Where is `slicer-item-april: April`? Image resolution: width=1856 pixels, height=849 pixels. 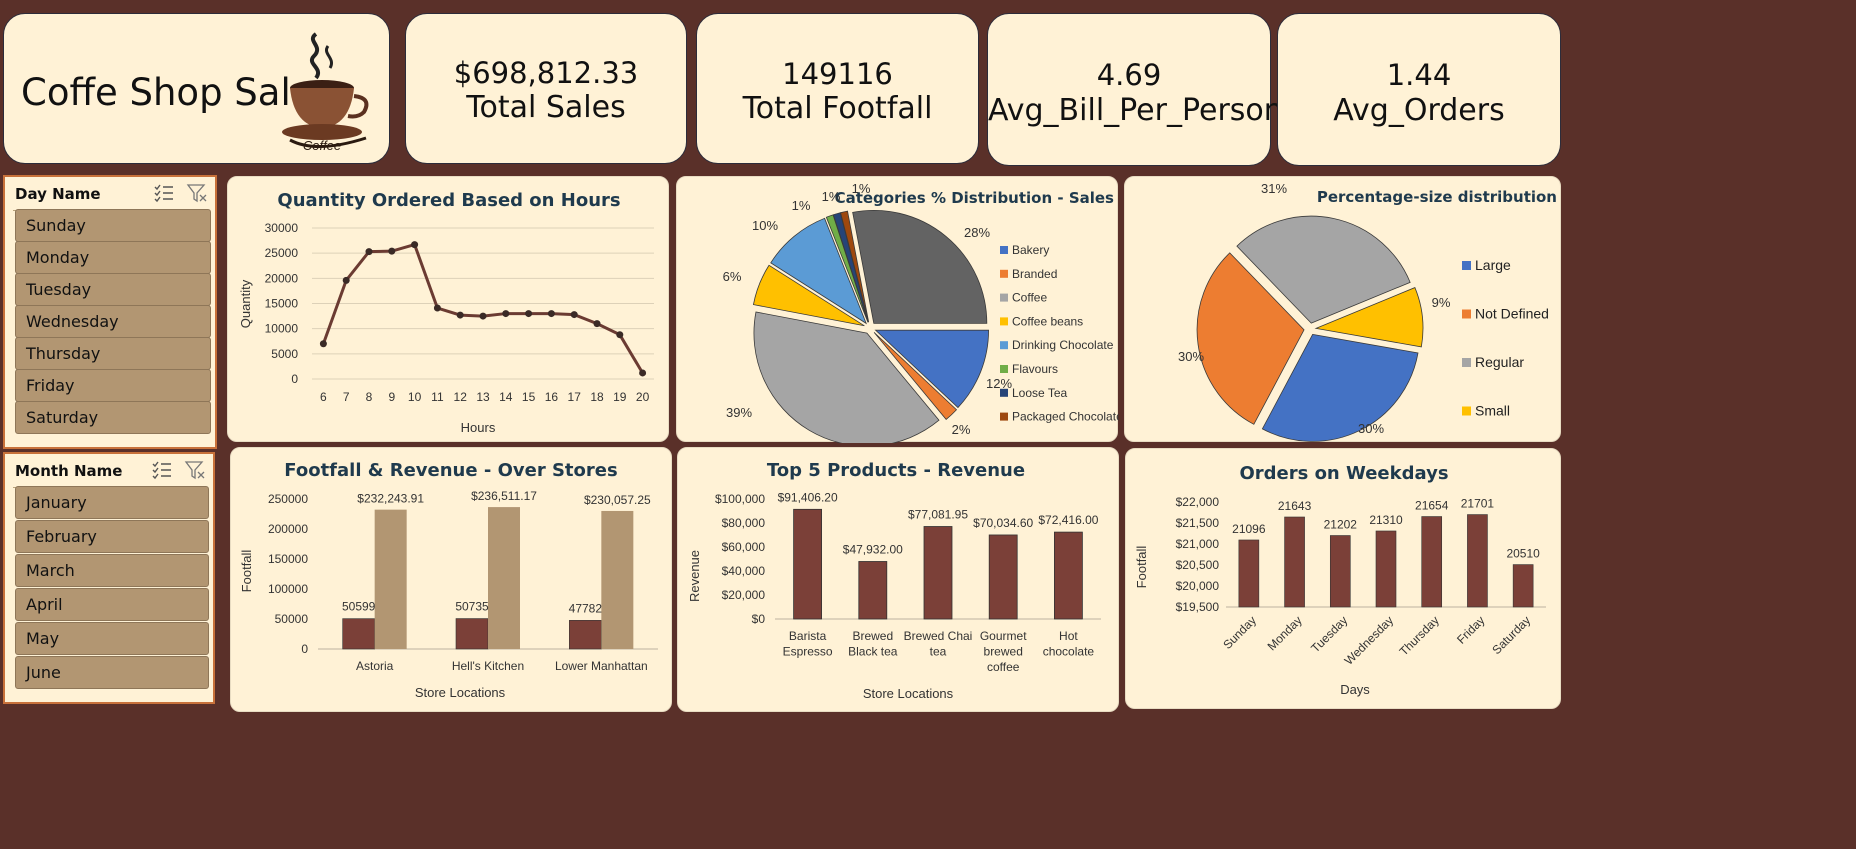 slicer-item-april: April is located at coordinates (112, 604).